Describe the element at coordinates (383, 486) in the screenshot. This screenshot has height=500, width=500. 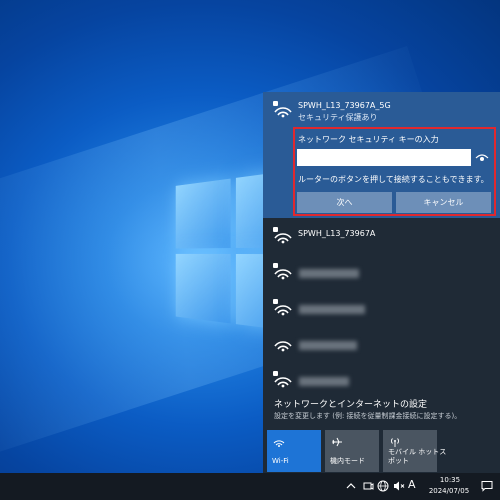
I see `network-globe-icon` at that location.